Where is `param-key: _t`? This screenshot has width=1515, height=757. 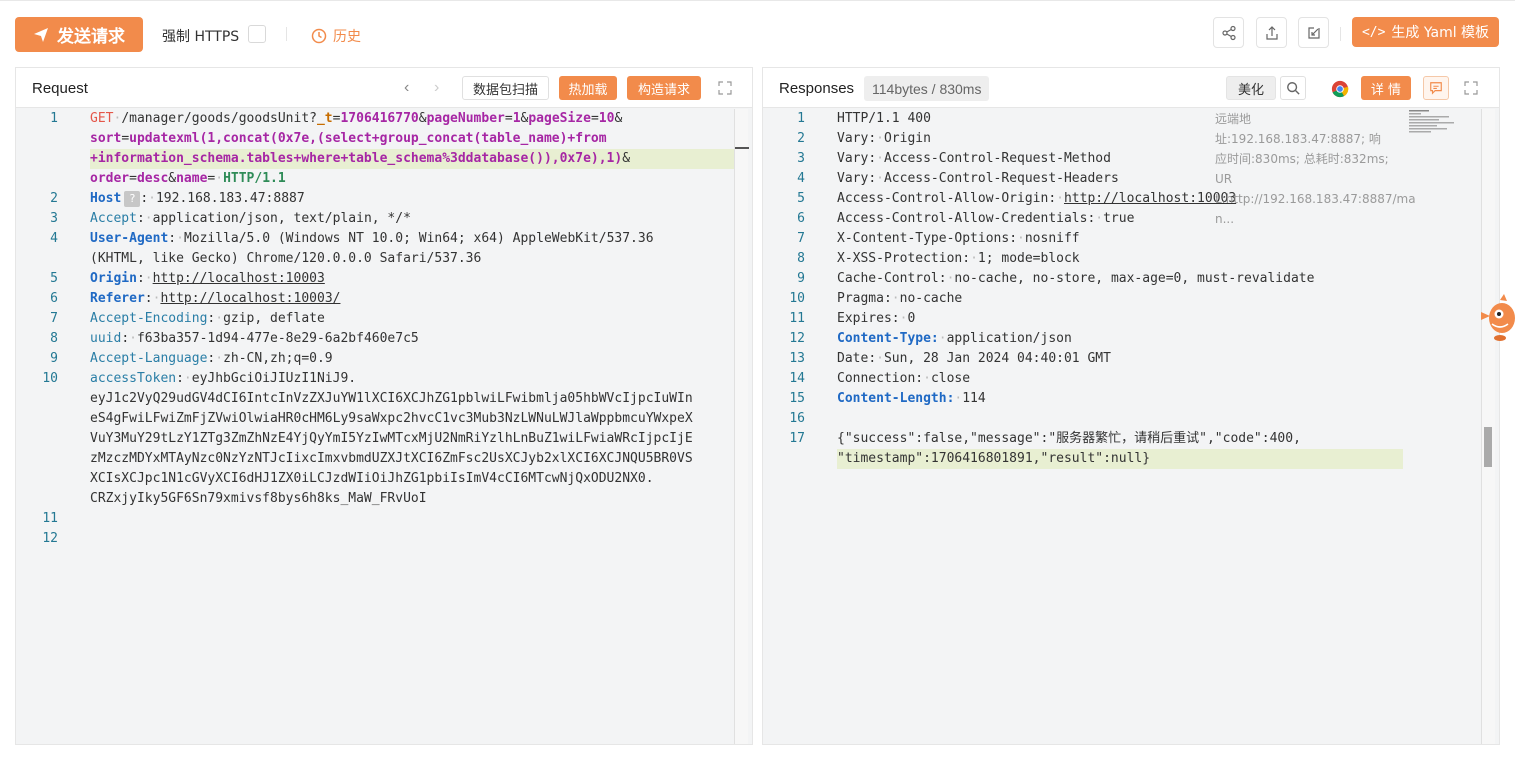 param-key: _t is located at coordinates (324, 118).